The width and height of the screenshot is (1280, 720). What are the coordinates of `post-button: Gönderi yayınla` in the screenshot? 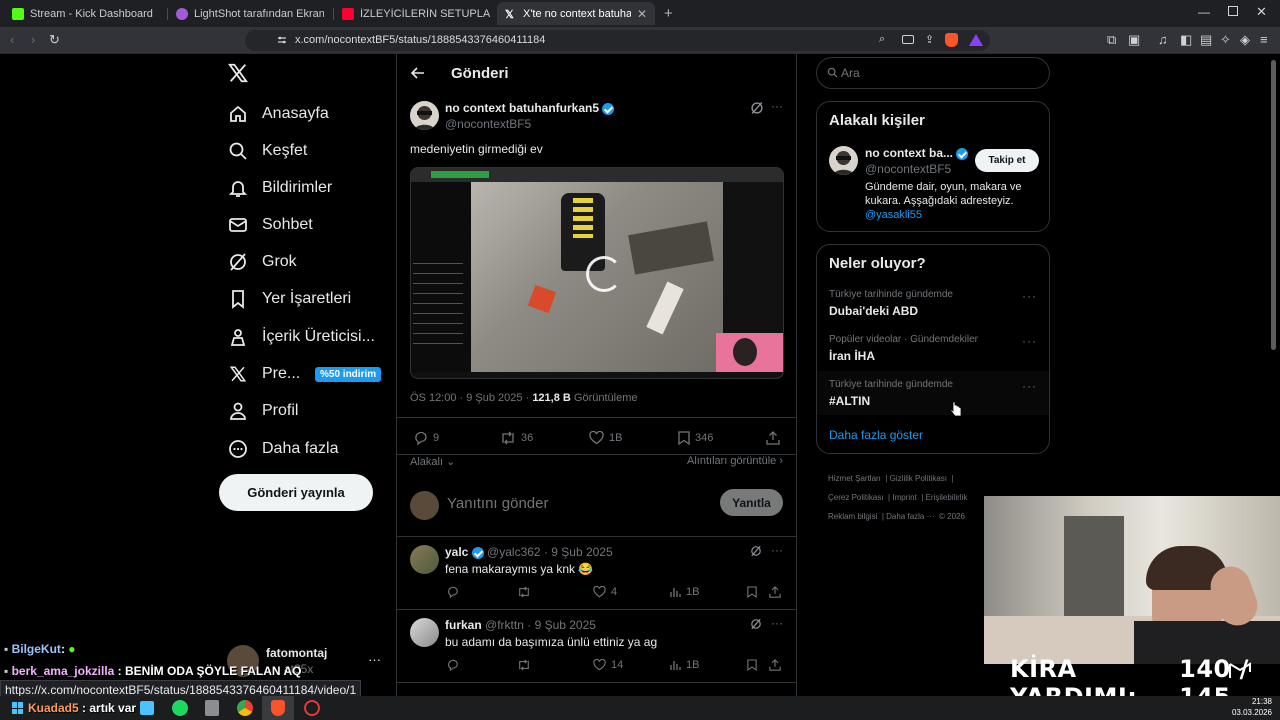 It's located at (296, 492).